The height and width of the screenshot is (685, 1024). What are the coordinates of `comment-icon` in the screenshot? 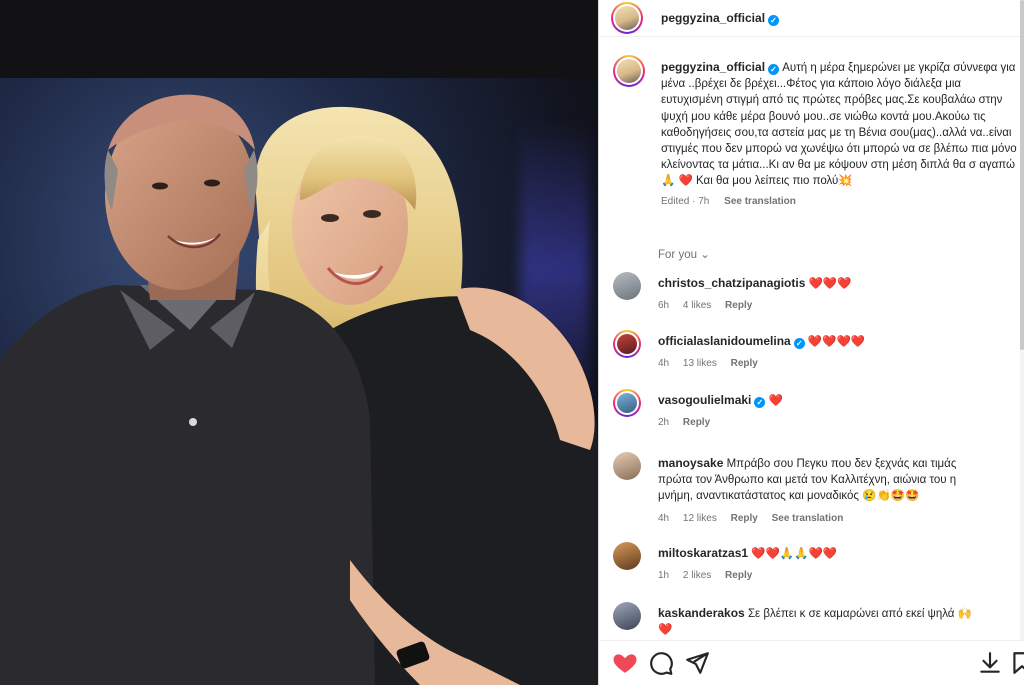 It's located at (661, 663).